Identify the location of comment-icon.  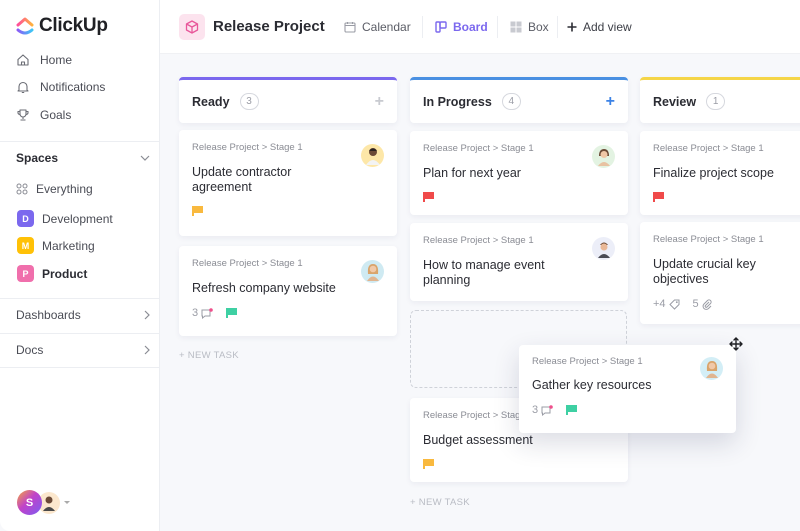
(207, 313).